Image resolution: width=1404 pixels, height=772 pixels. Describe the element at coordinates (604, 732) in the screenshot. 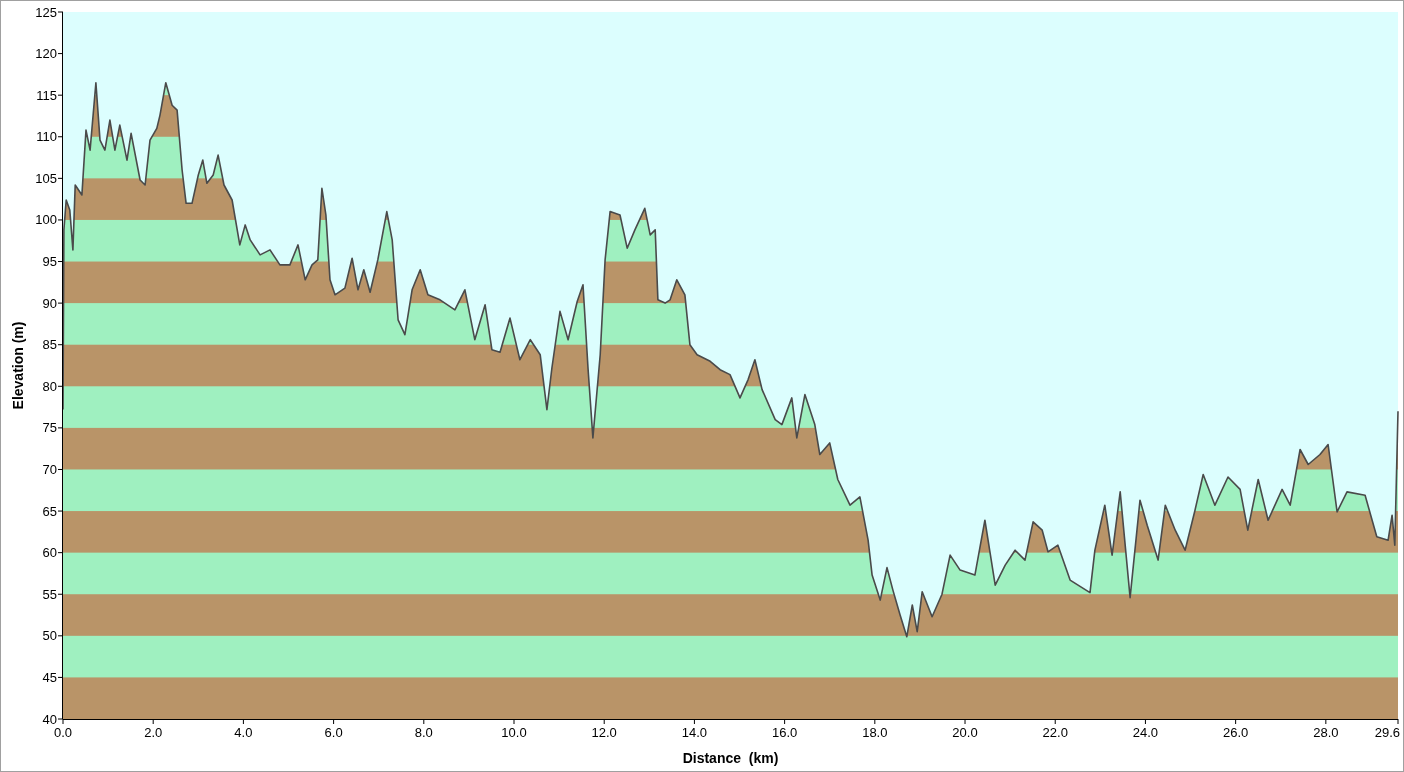

I see `axis-tick-label: 12.0` at that location.